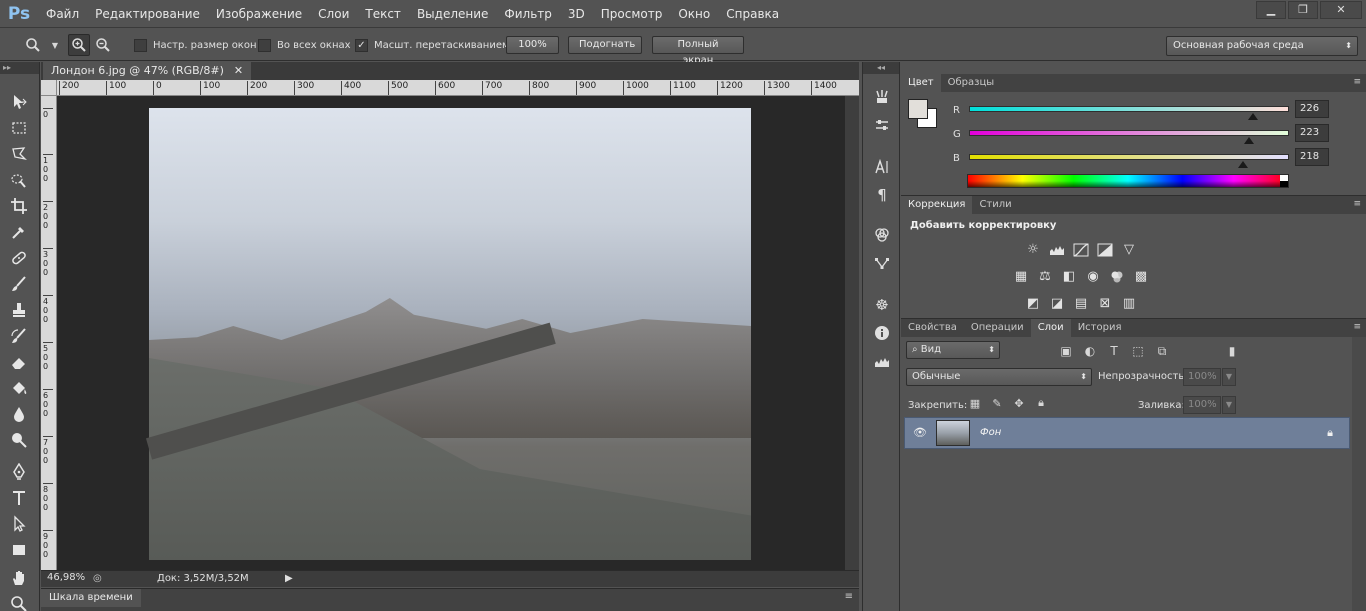 The height and width of the screenshot is (611, 1366). What do you see at coordinates (953, 350) in the screenshot?
I see `layer-filter-kind-select: ⌕ Вид ⬍` at bounding box center [953, 350].